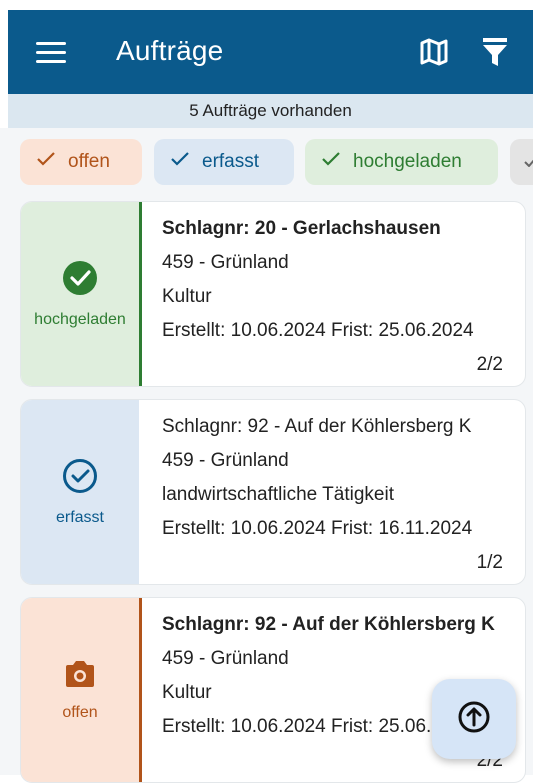 The width and height of the screenshot is (533, 783). What do you see at coordinates (80, 280) in the screenshot?
I see `check-circle-filled-icon` at bounding box center [80, 280].